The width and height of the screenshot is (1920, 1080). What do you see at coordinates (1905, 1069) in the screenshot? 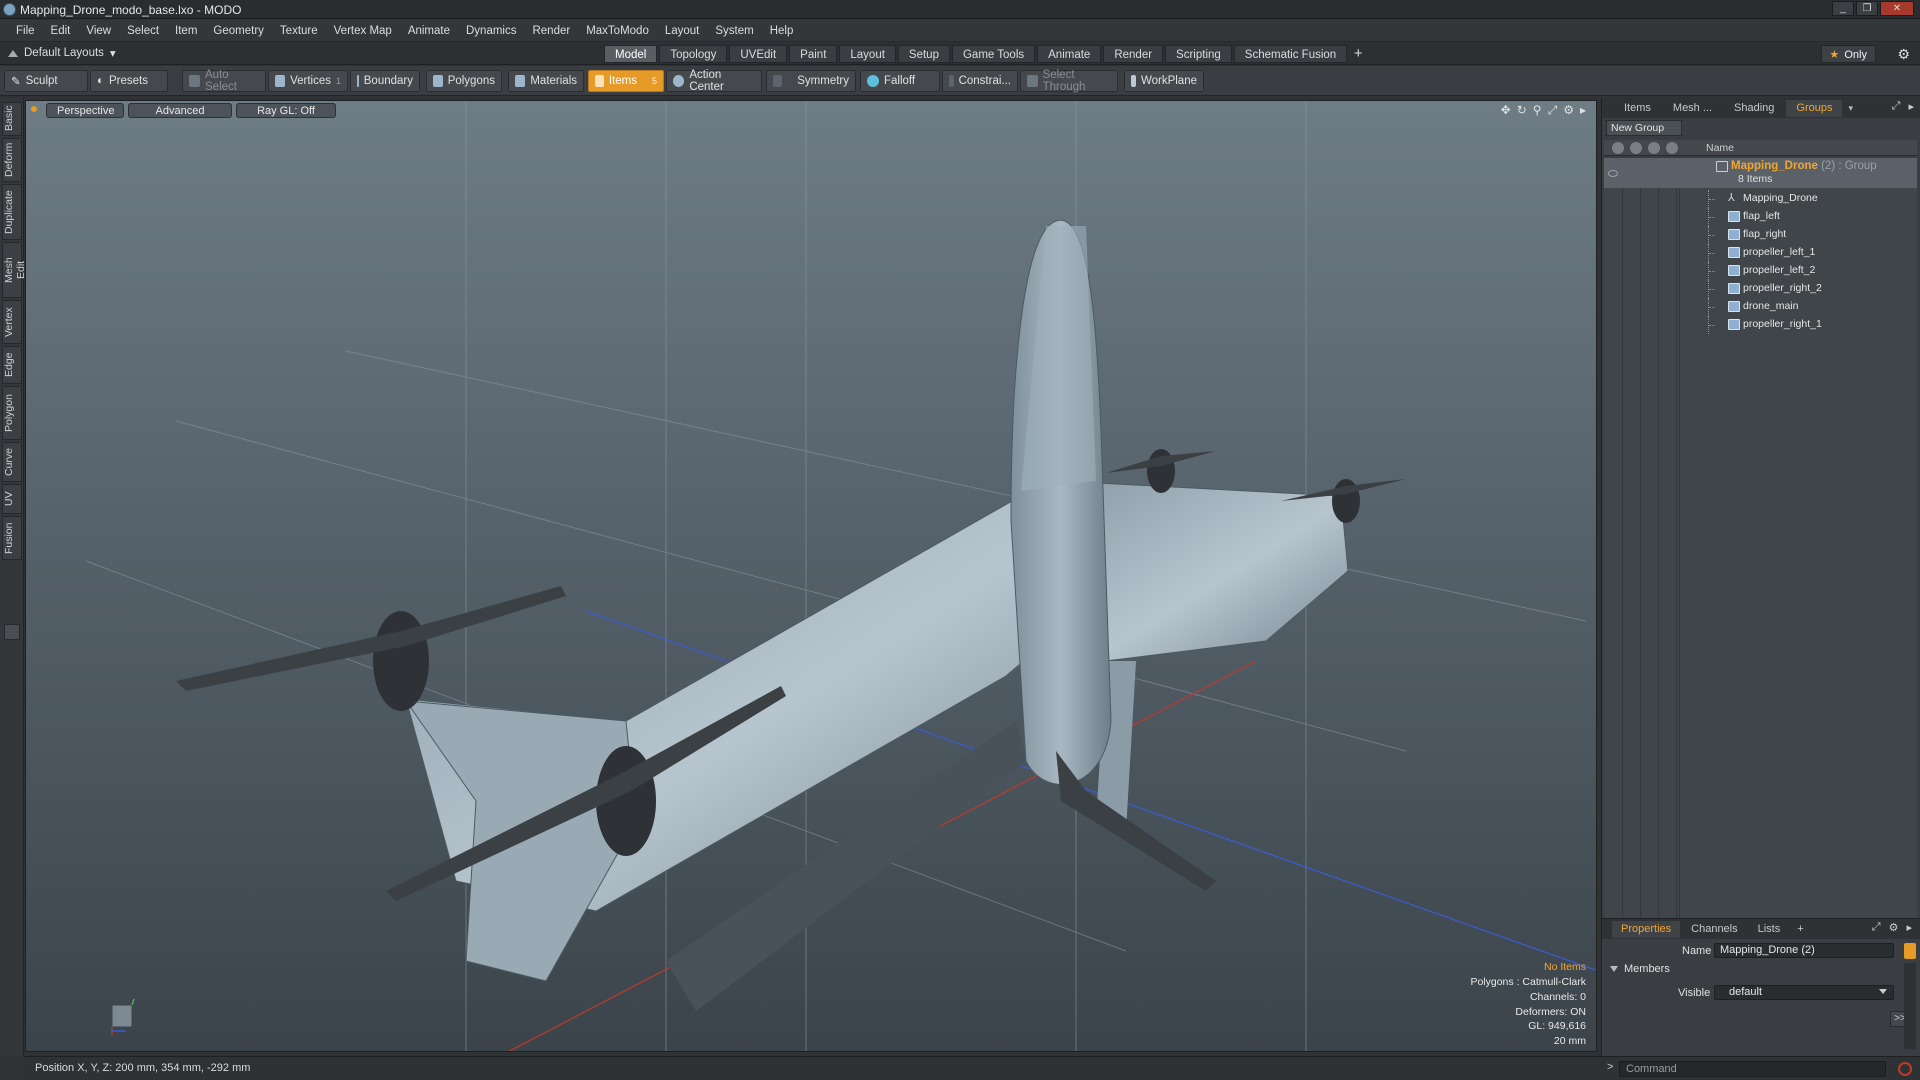
I see `record-icon` at bounding box center [1905, 1069].